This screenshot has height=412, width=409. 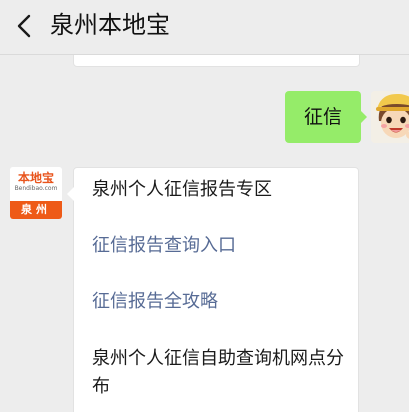 What do you see at coordinates (216, 61) in the screenshot?
I see `previous-message-bubble` at bounding box center [216, 61].